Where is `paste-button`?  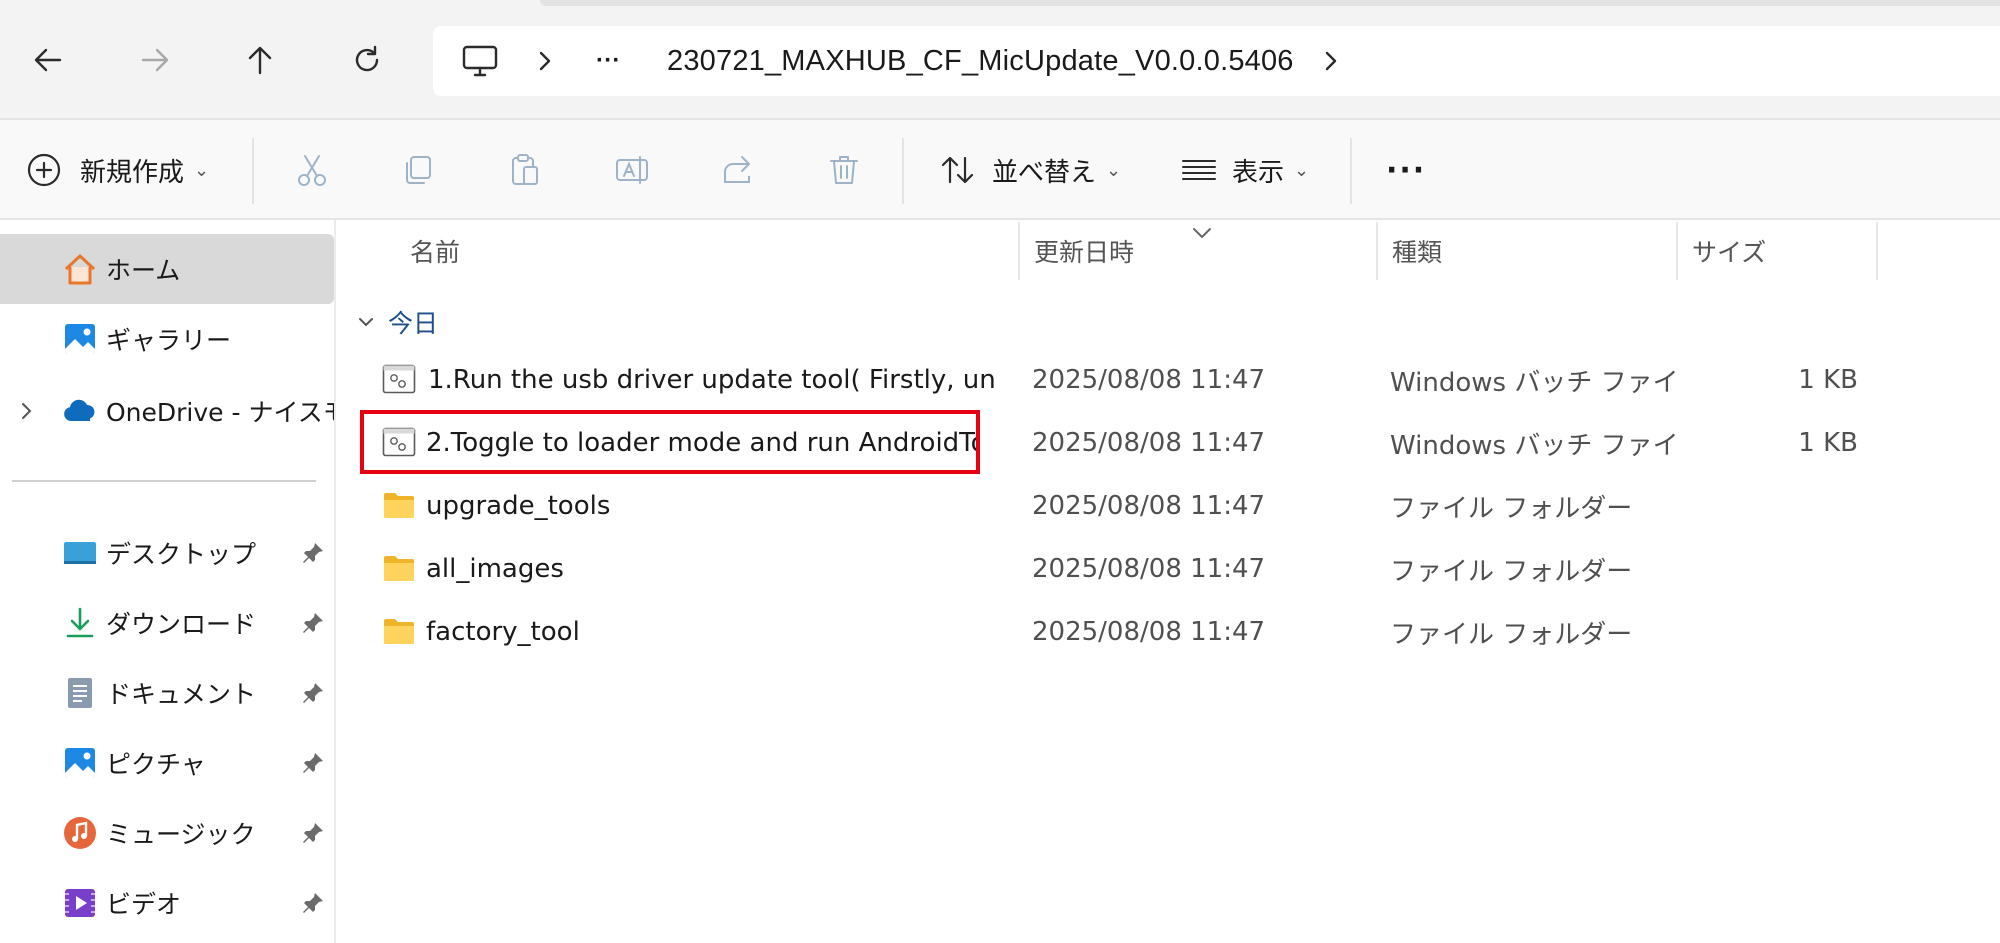 paste-button is located at coordinates (525, 170).